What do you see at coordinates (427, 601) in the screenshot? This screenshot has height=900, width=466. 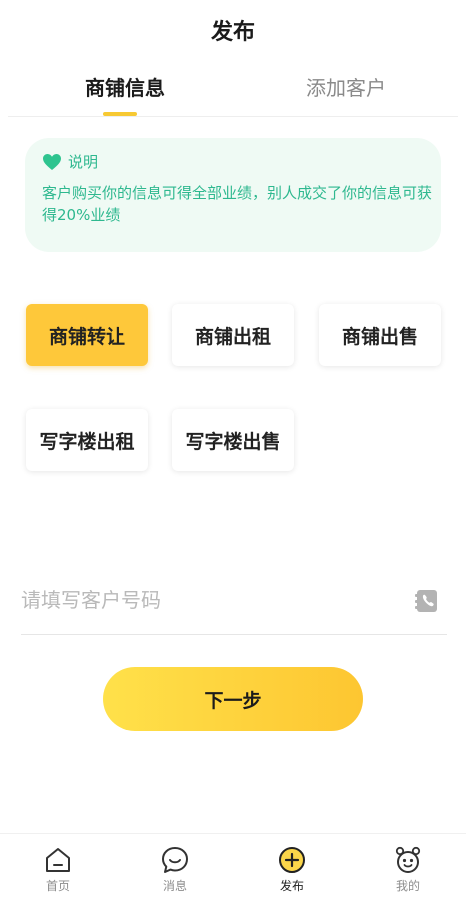 I see `contacts-icon` at bounding box center [427, 601].